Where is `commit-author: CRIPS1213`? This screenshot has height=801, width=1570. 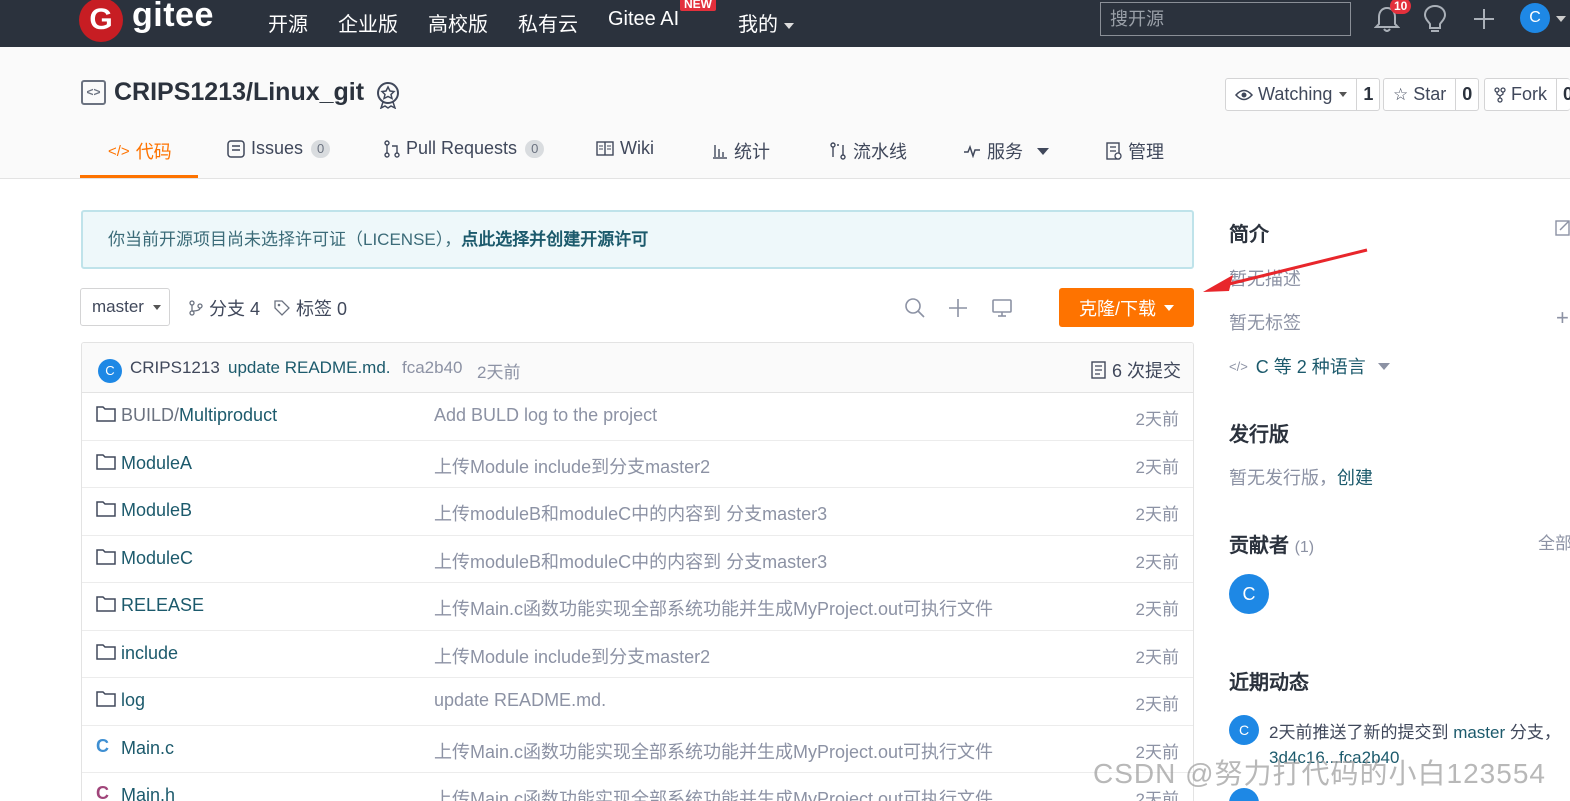 commit-author: CRIPS1213 is located at coordinates (175, 368).